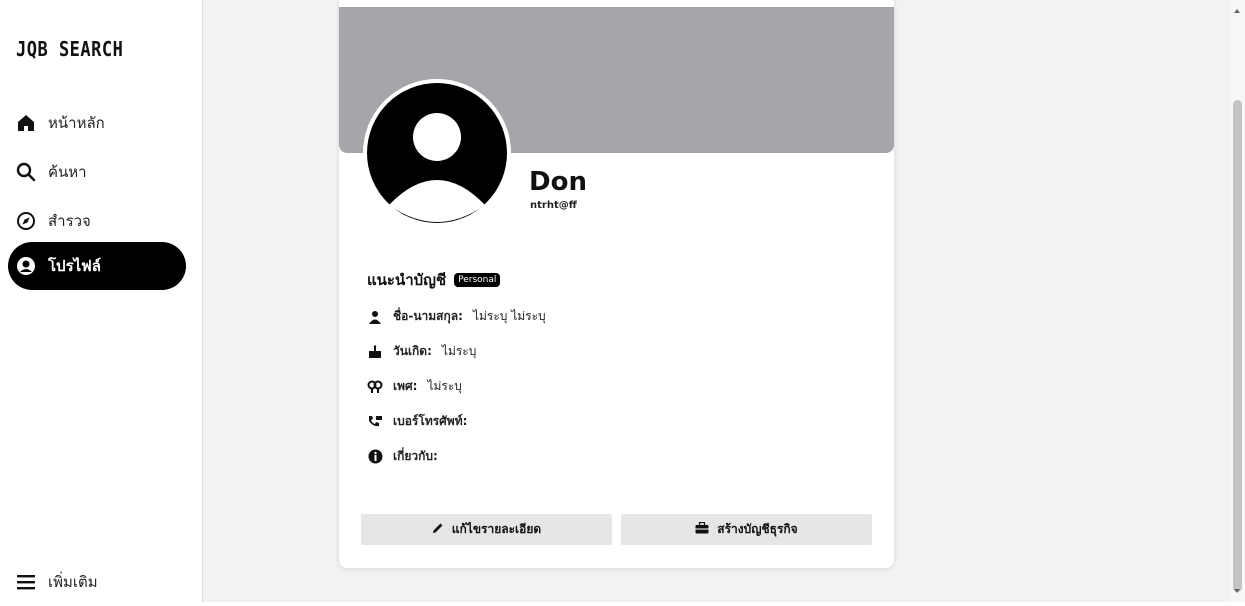 This screenshot has height=606, width=1245. I want to click on edit-profile-label: แก้ไขรายละเอียด, so click(496, 529).